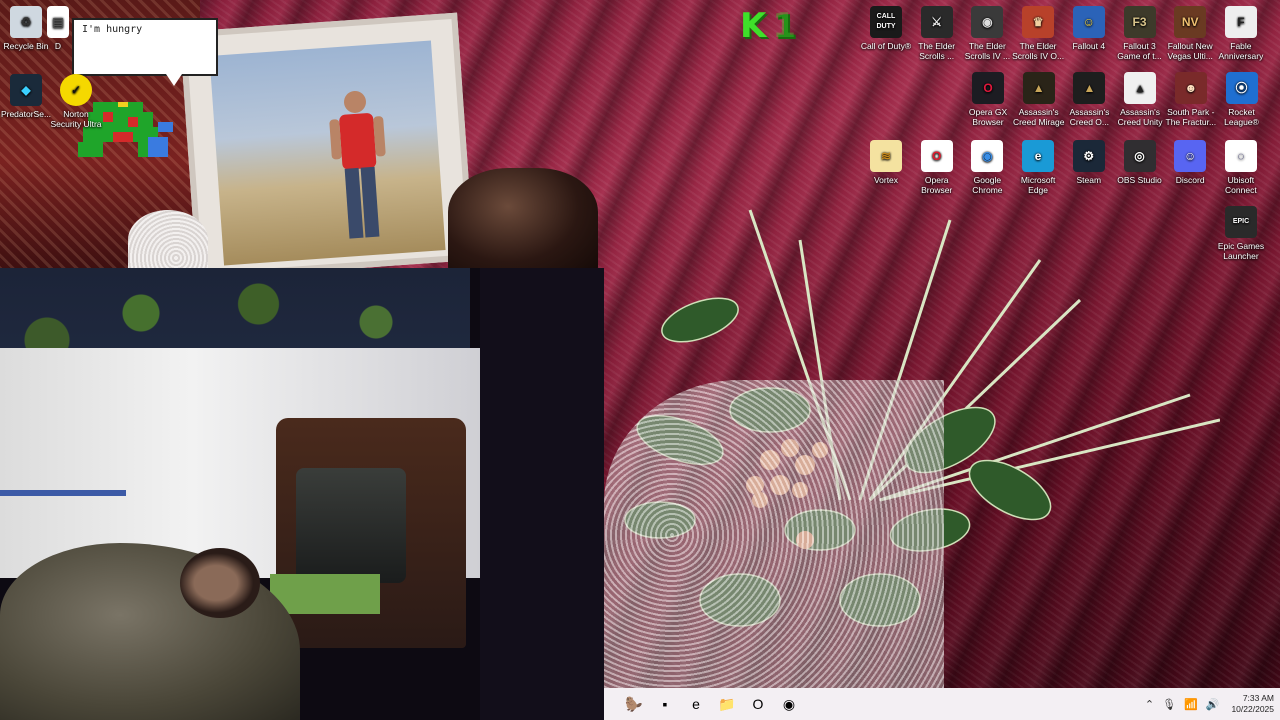 The height and width of the screenshot is (720, 1280). What do you see at coordinates (1190, 156) in the screenshot?
I see `discord-icon: ☺` at bounding box center [1190, 156].